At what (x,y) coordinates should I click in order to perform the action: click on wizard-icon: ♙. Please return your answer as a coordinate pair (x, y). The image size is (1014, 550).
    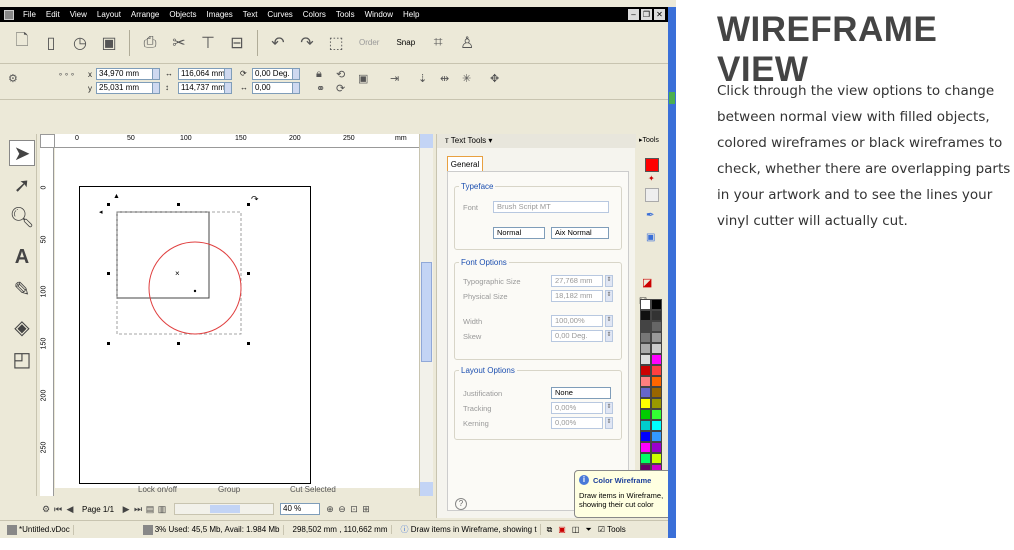
    Looking at the image, I should click on (467, 43).